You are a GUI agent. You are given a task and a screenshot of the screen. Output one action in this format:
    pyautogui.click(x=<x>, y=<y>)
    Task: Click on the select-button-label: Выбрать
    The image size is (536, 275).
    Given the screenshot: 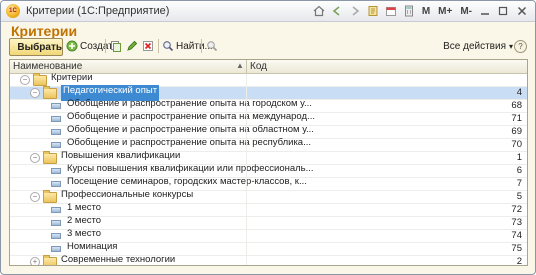 What is the action you would take?
    pyautogui.click(x=39, y=47)
    